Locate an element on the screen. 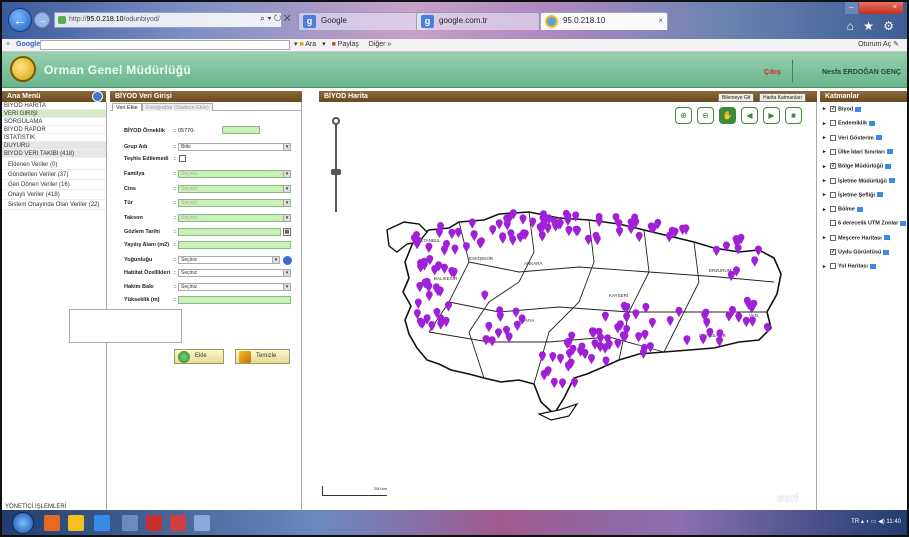 The height and width of the screenshot is (537, 909). date-input is located at coordinates (229, 232).